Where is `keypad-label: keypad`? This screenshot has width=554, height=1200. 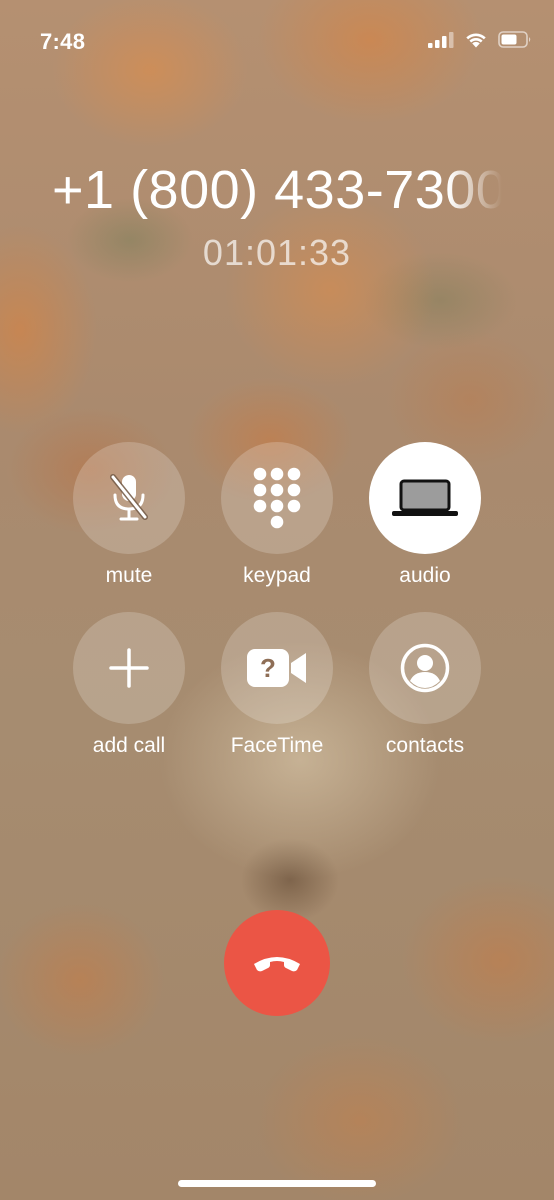
keypad-label: keypad is located at coordinates (277, 575).